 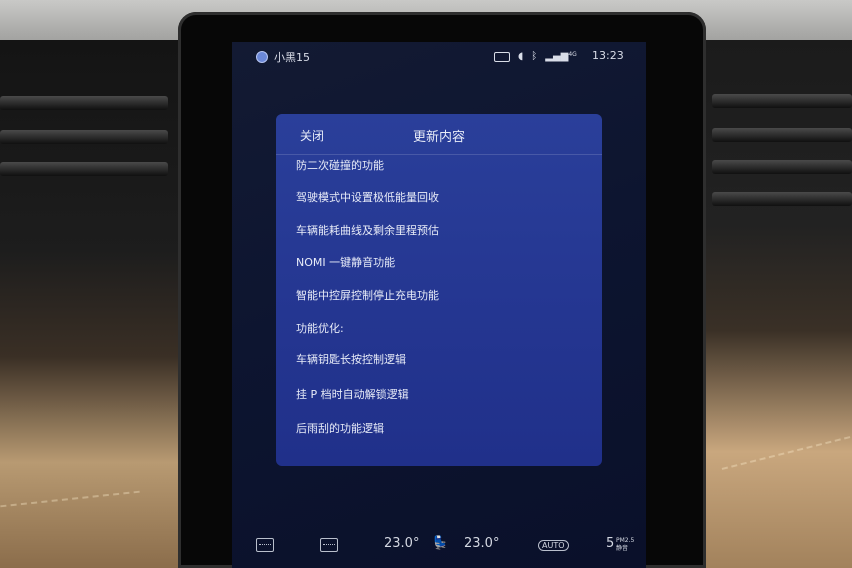 I want to click on update-item: NOMI 一键静音功能, so click(x=346, y=262).